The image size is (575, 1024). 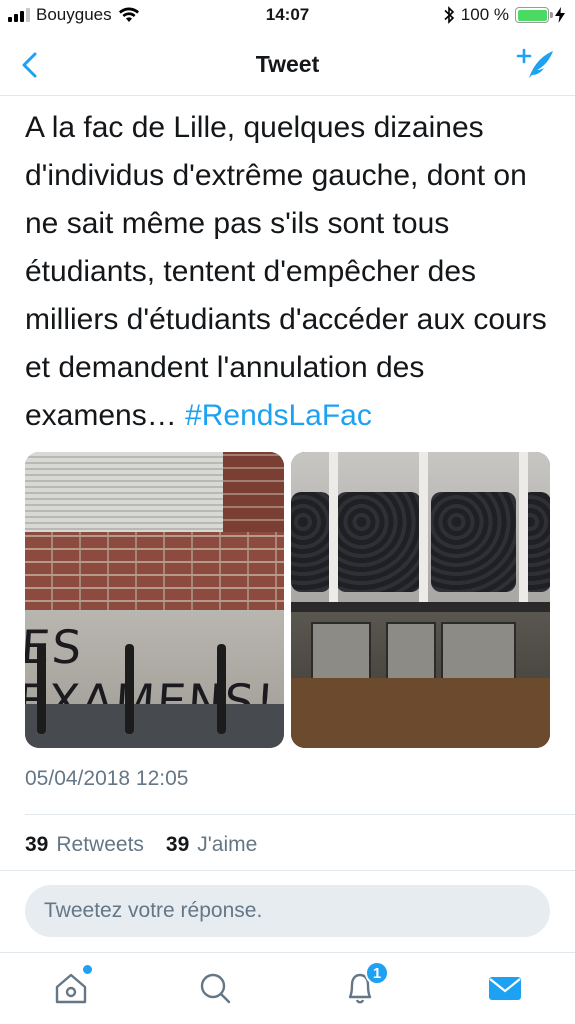 I want to click on reply-area: Tweetez votre réponse., so click(x=287, y=906).